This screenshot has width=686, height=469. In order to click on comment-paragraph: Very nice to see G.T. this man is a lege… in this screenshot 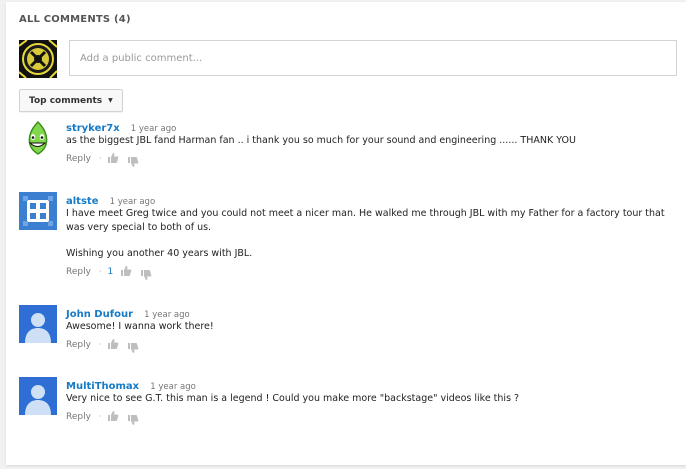, I will do `click(293, 398)`.